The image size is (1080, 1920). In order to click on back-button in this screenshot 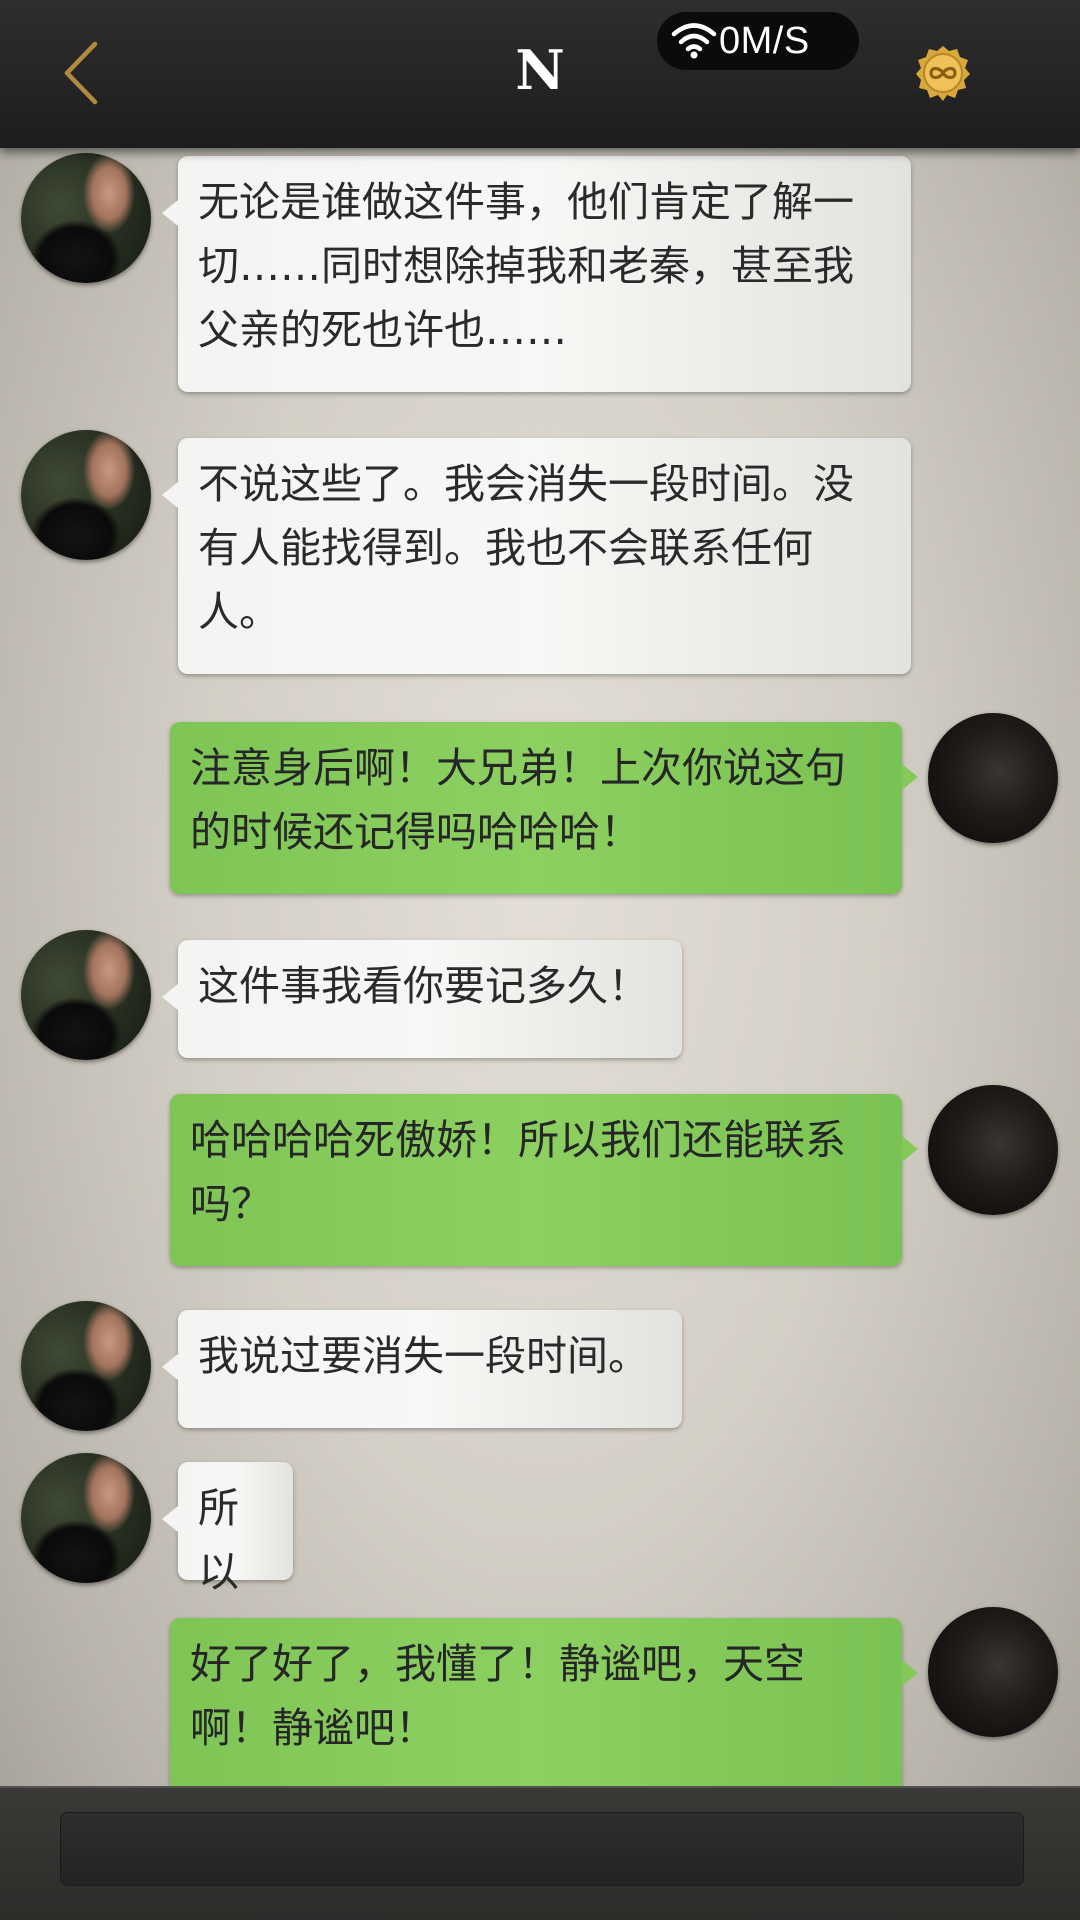, I will do `click(85, 73)`.